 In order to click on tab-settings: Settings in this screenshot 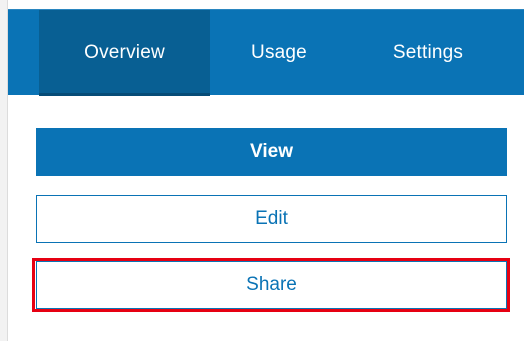, I will do `click(428, 53)`.